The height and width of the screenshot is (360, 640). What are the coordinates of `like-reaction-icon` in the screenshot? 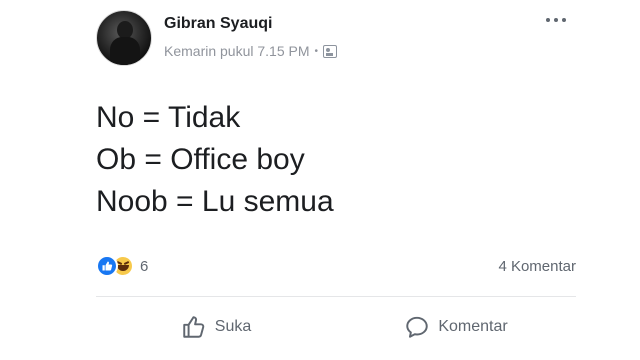 It's located at (107, 266).